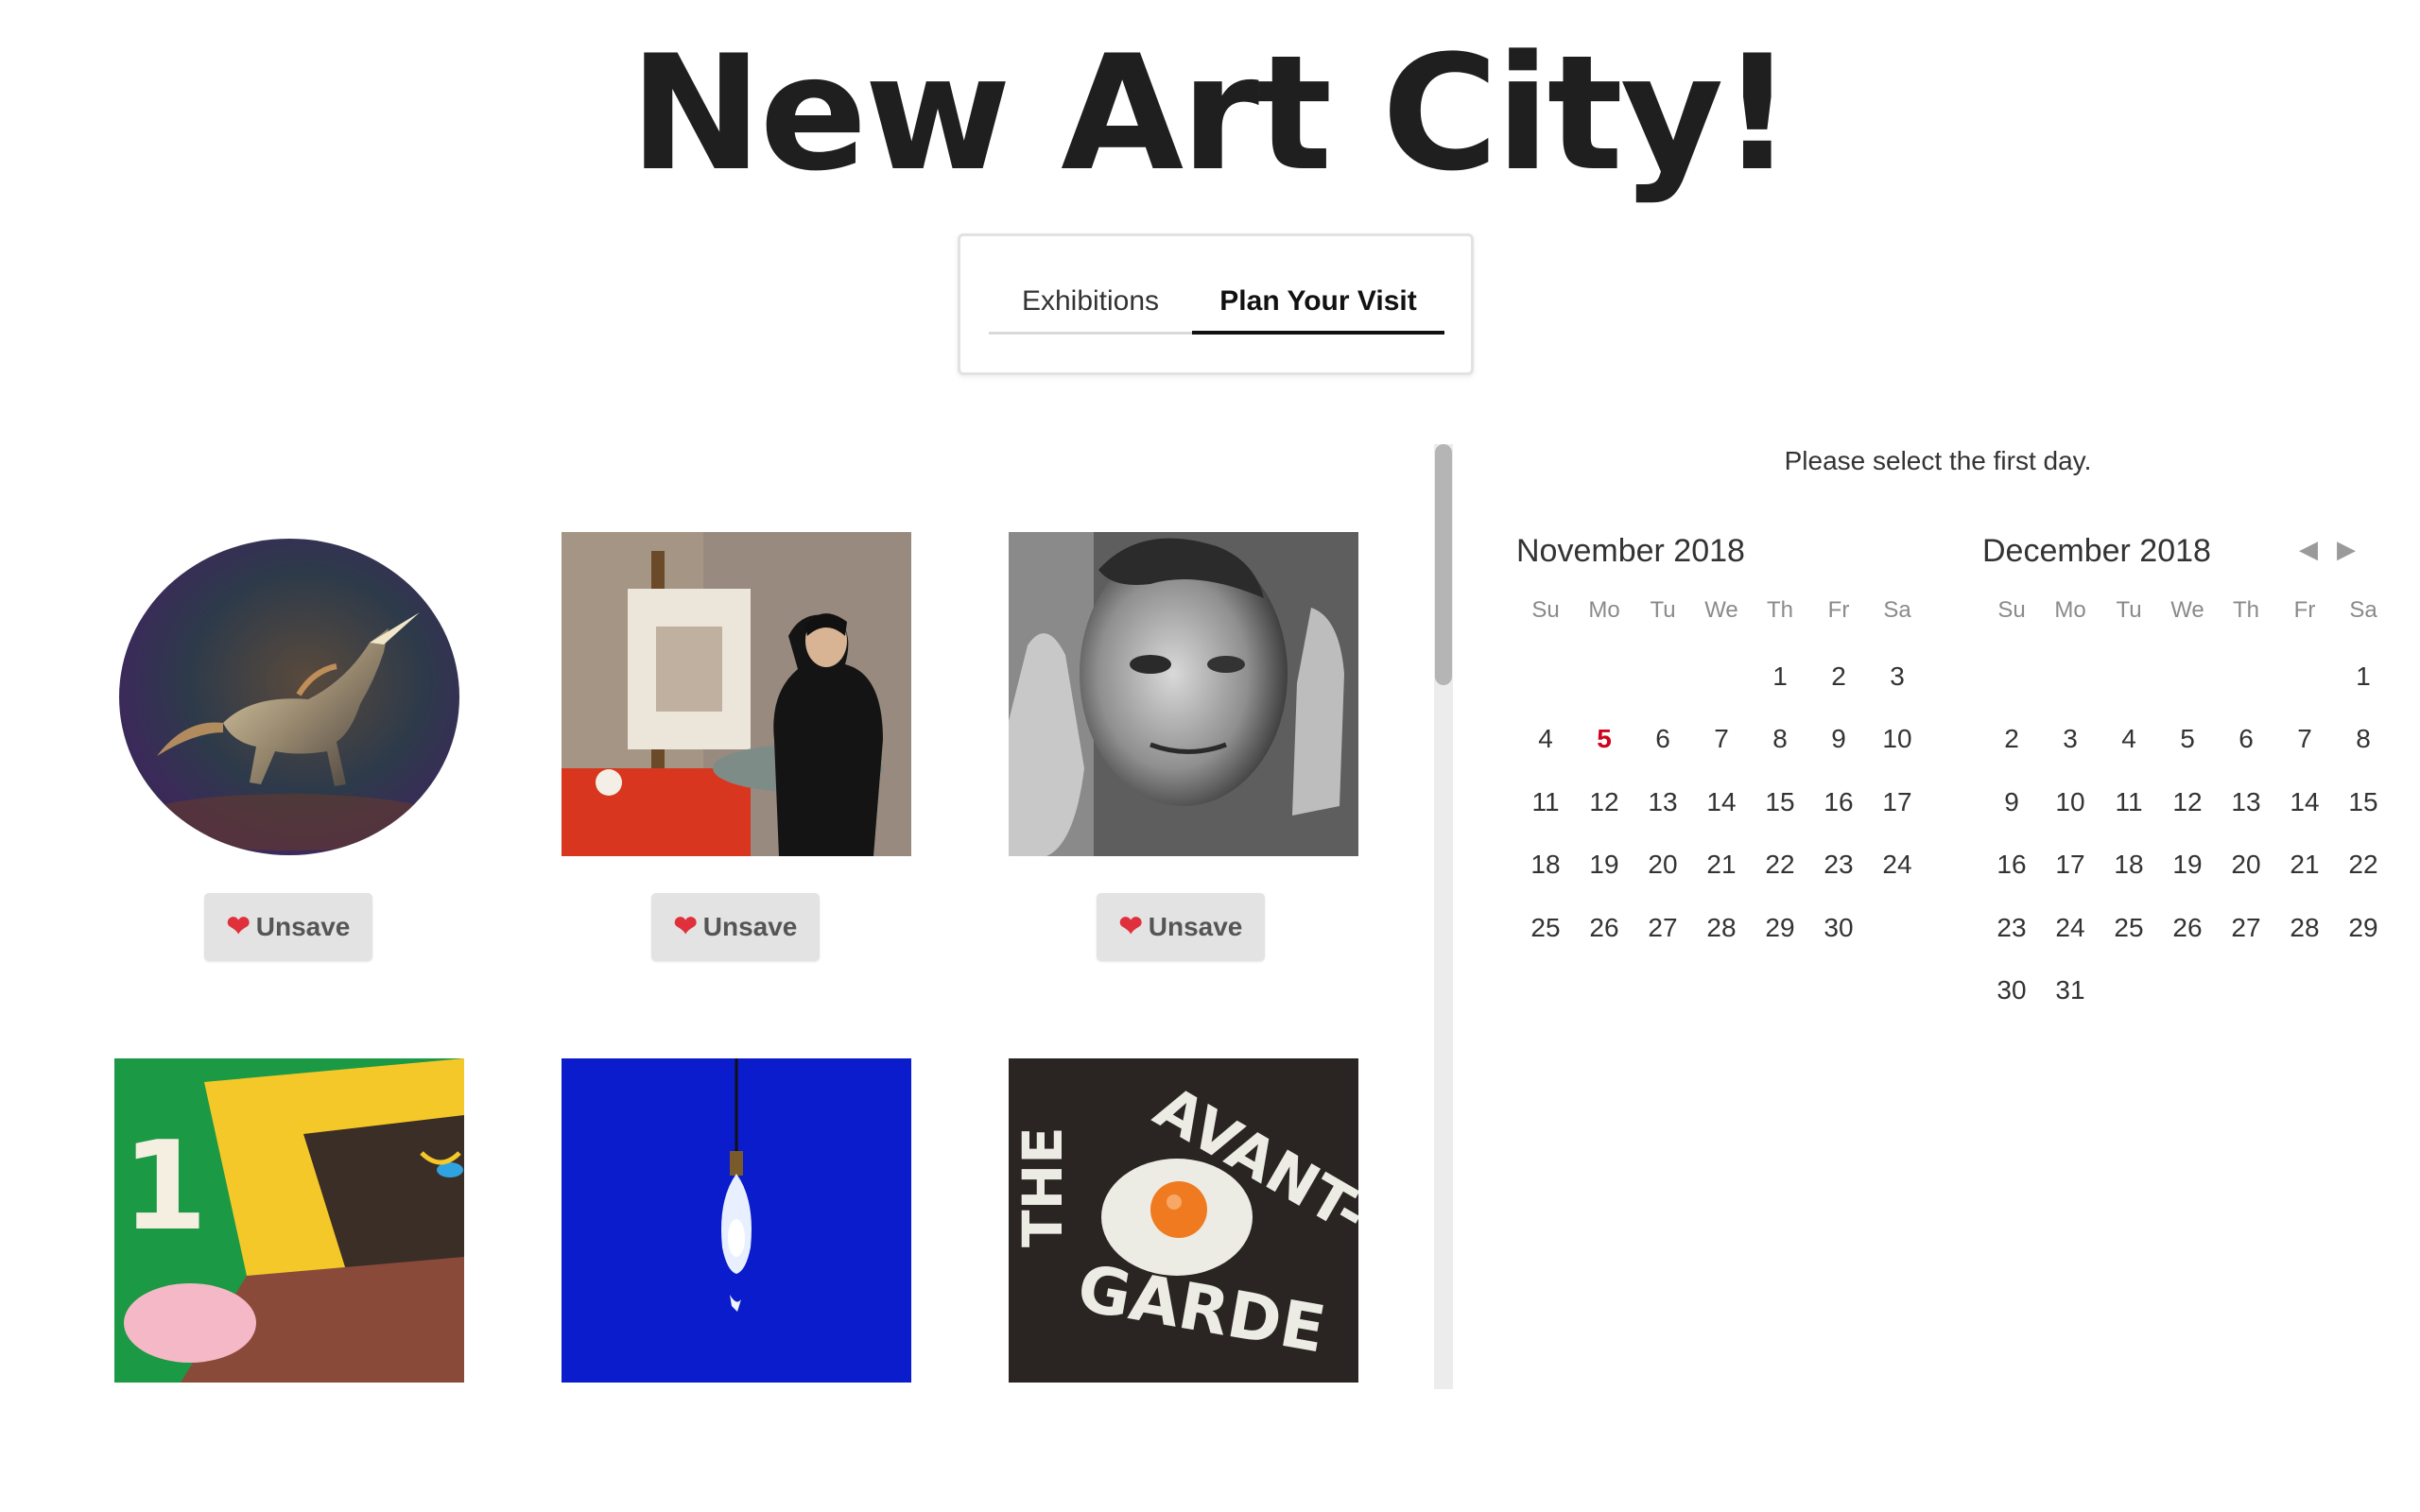  What do you see at coordinates (289, 697) in the screenshot?
I see `unicorn-artwork` at bounding box center [289, 697].